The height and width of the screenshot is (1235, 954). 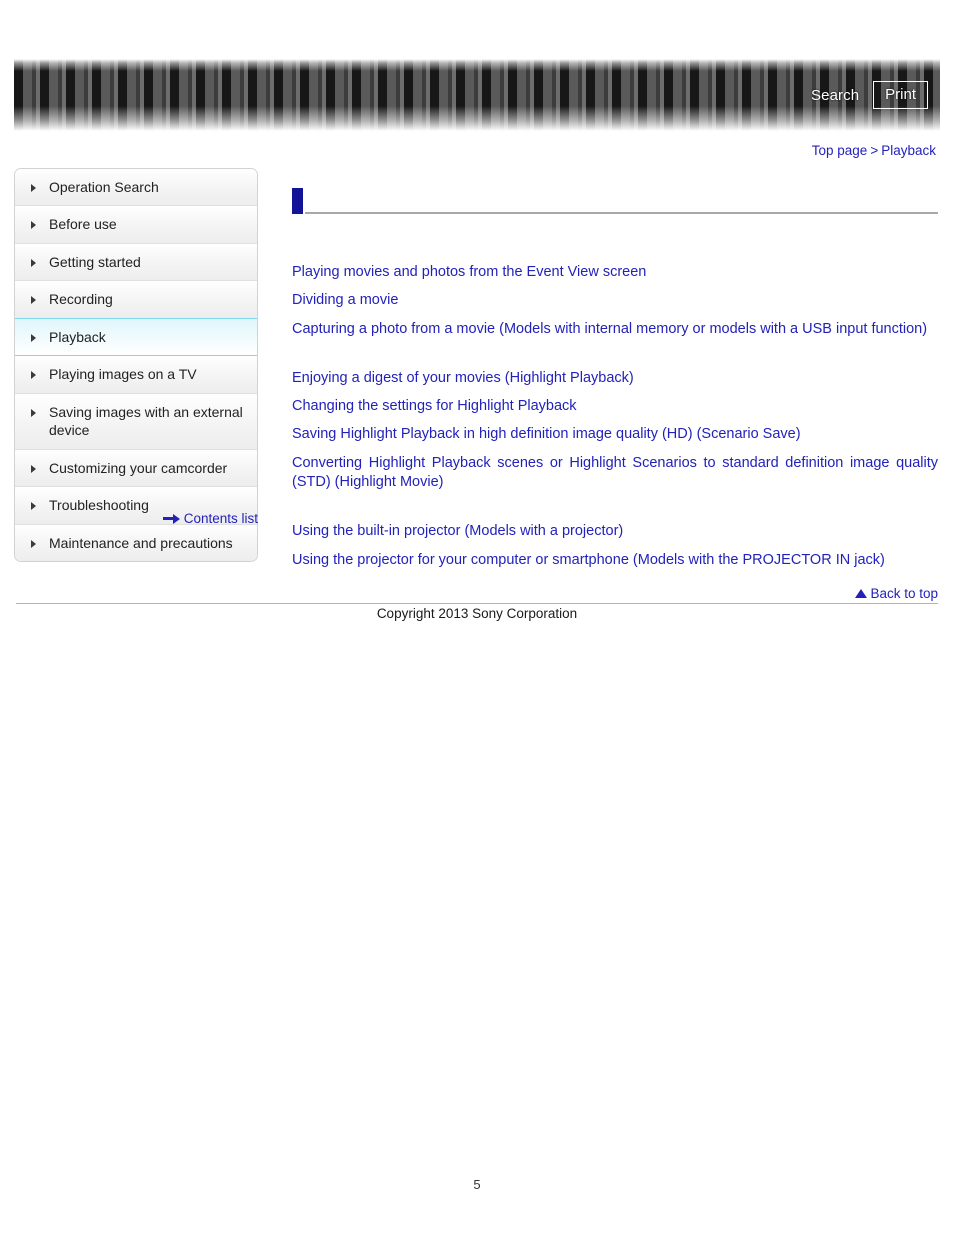 What do you see at coordinates (136, 337) in the screenshot?
I see `sidebar-item-playback: Playback` at bounding box center [136, 337].